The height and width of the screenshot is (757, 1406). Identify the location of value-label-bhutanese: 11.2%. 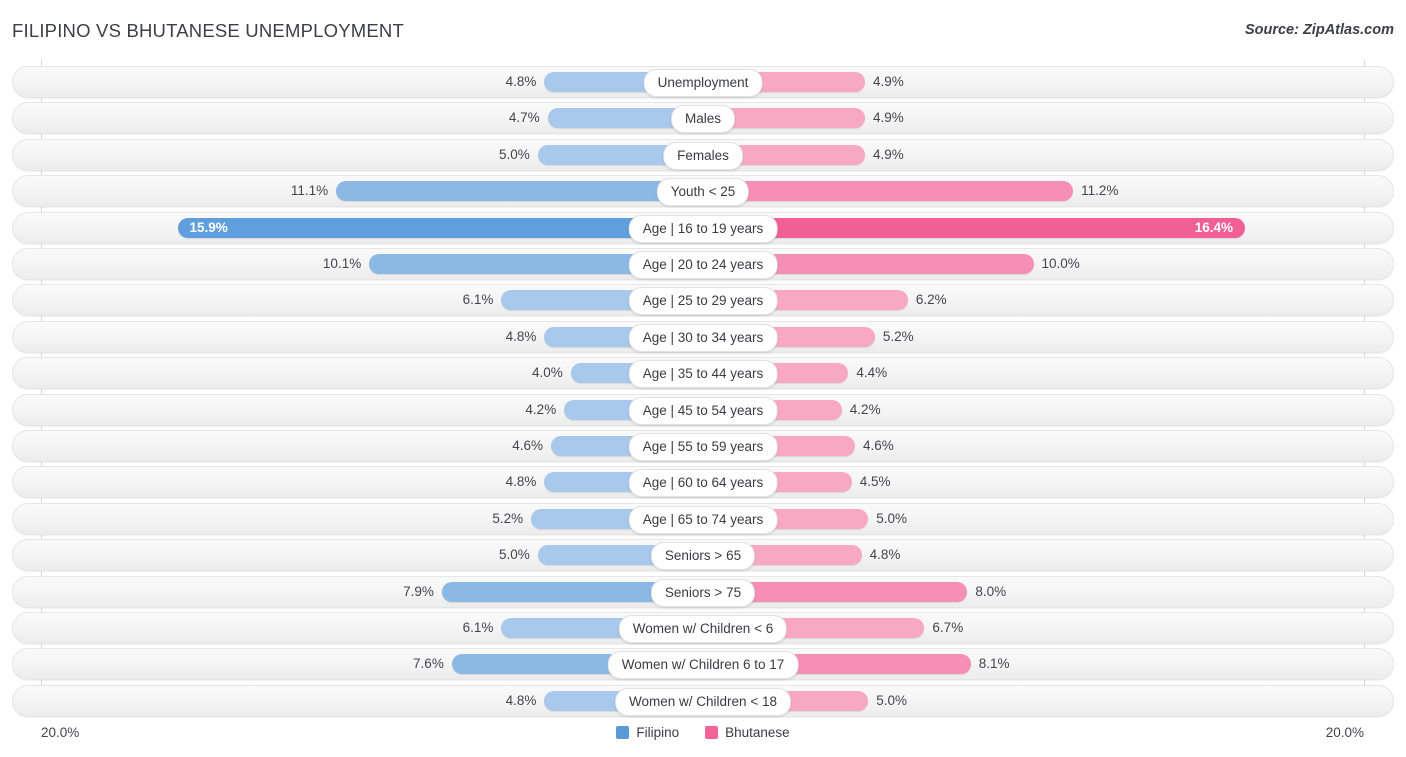
(1100, 191).